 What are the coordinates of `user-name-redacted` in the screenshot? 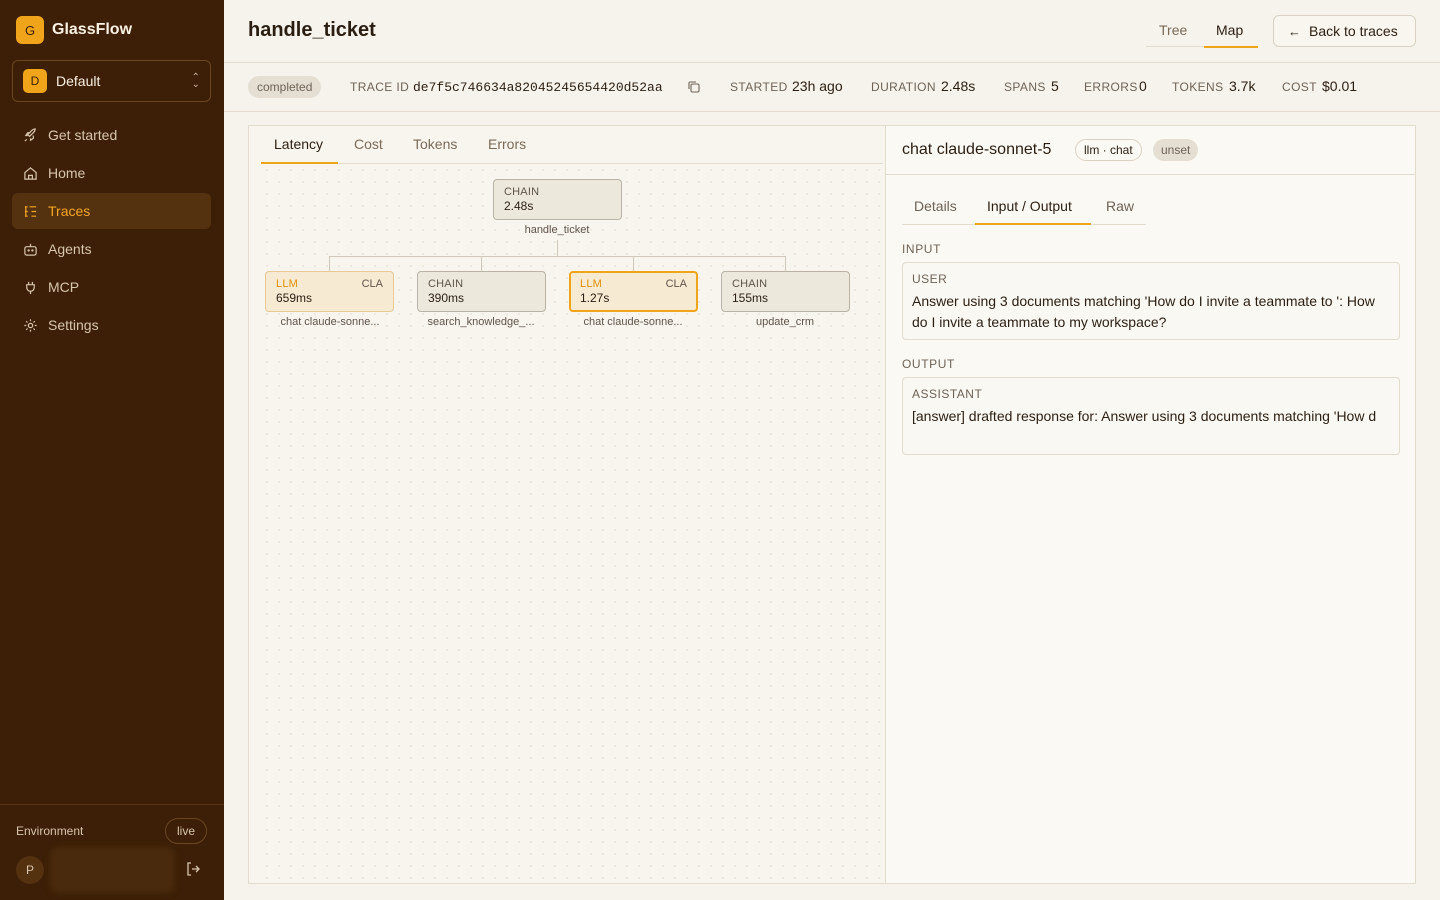 It's located at (112, 870).